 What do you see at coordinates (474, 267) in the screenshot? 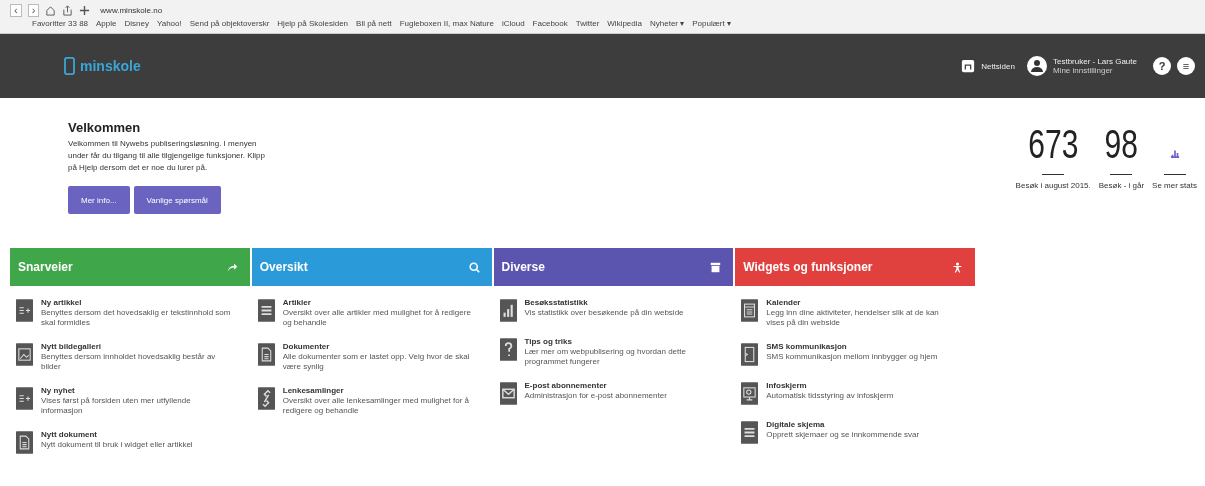
I see `search-icon` at bounding box center [474, 267].